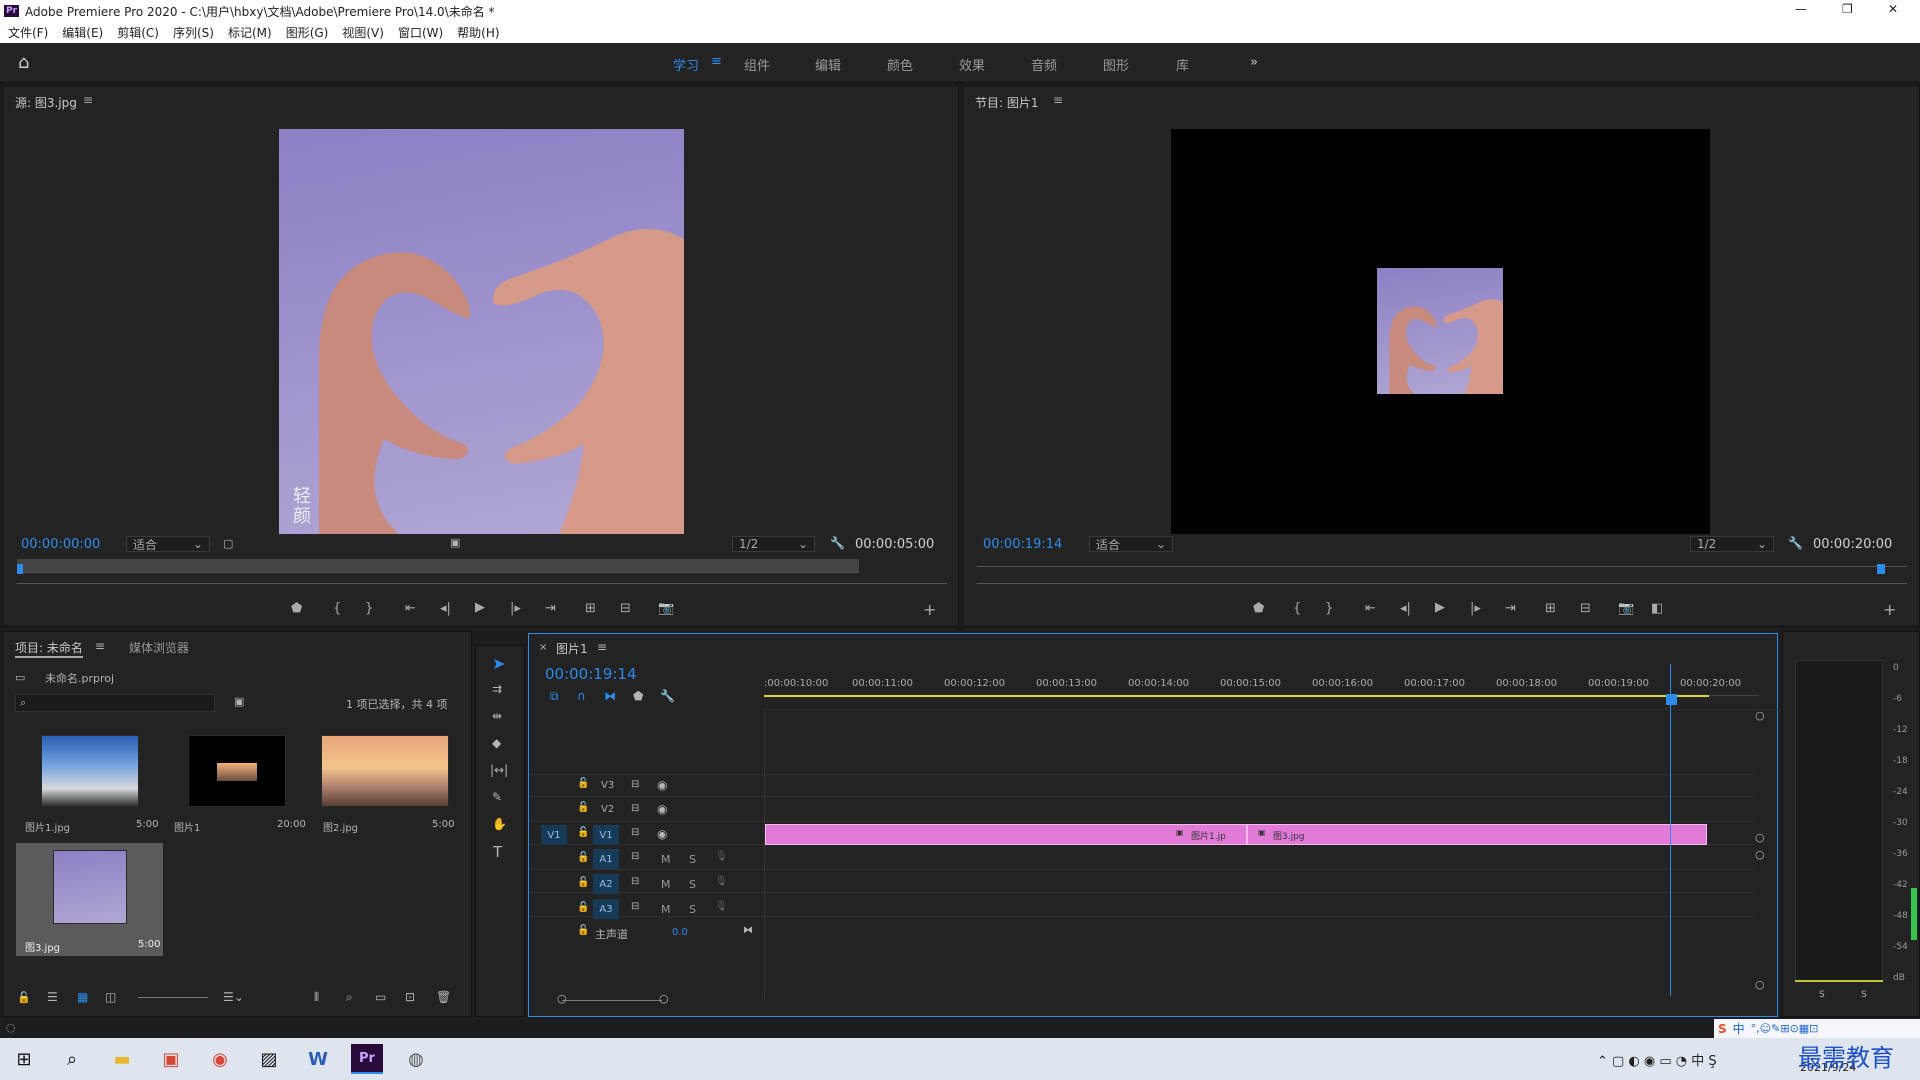 This screenshot has width=1920, height=1080. What do you see at coordinates (606, 859) in the screenshot?
I see `track-a1-label: A1` at bounding box center [606, 859].